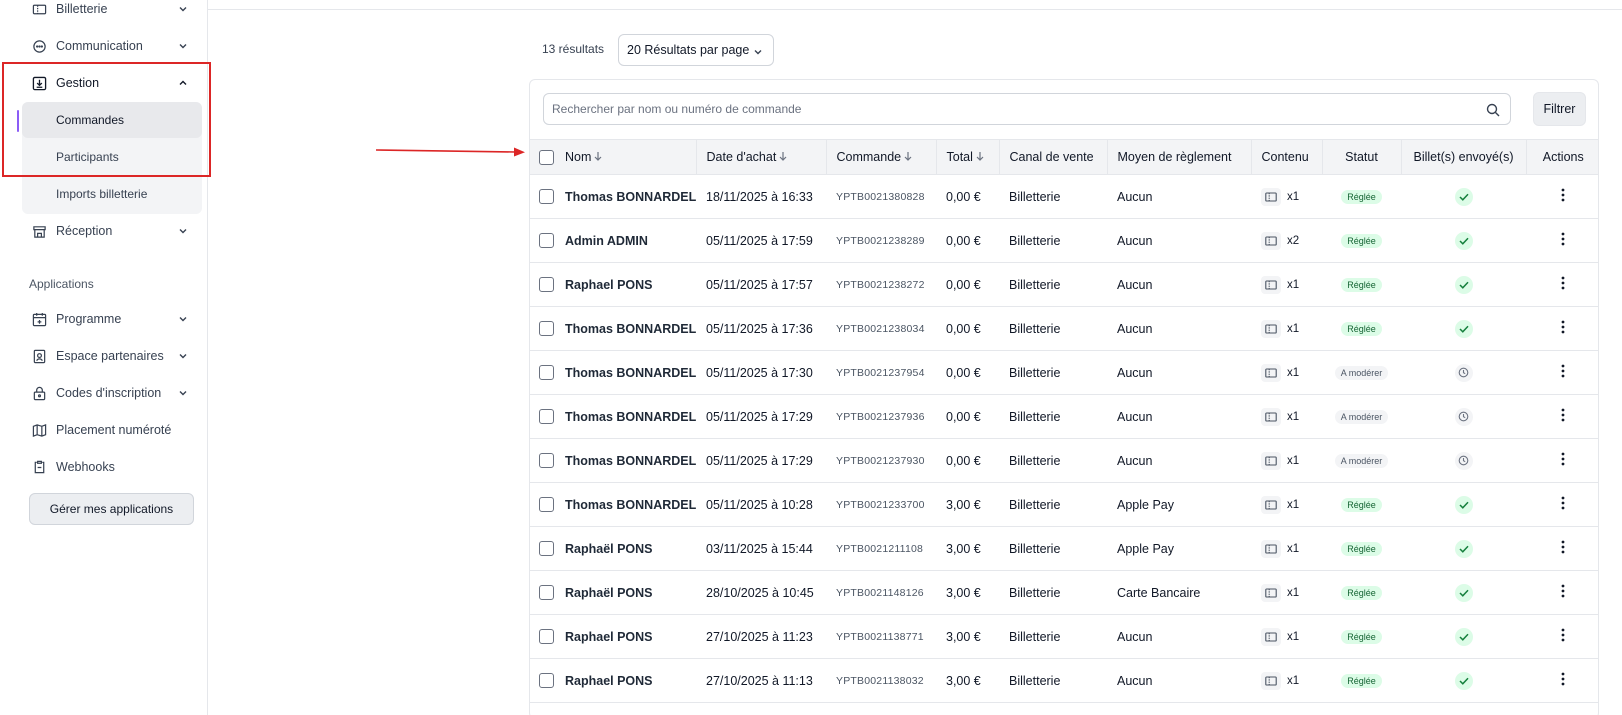 The image size is (1622, 715). What do you see at coordinates (968, 157) in the screenshot?
I see `col-total: Total` at bounding box center [968, 157].